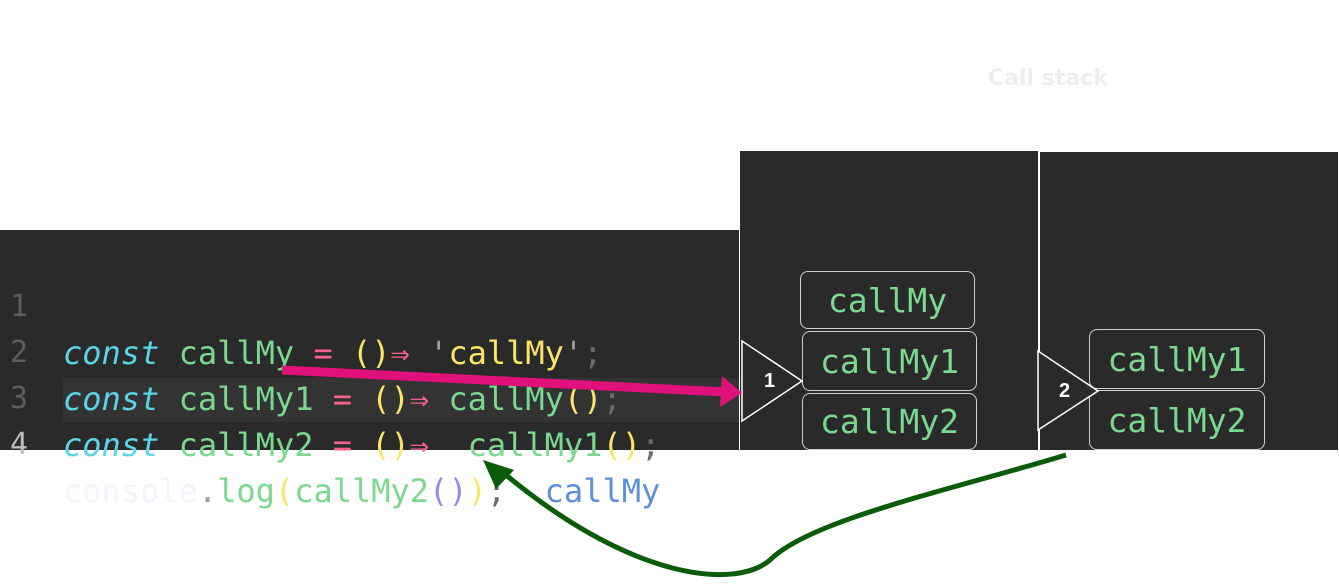  Describe the element at coordinates (1065, 391) in the screenshot. I see `step-number-2: 2` at that location.